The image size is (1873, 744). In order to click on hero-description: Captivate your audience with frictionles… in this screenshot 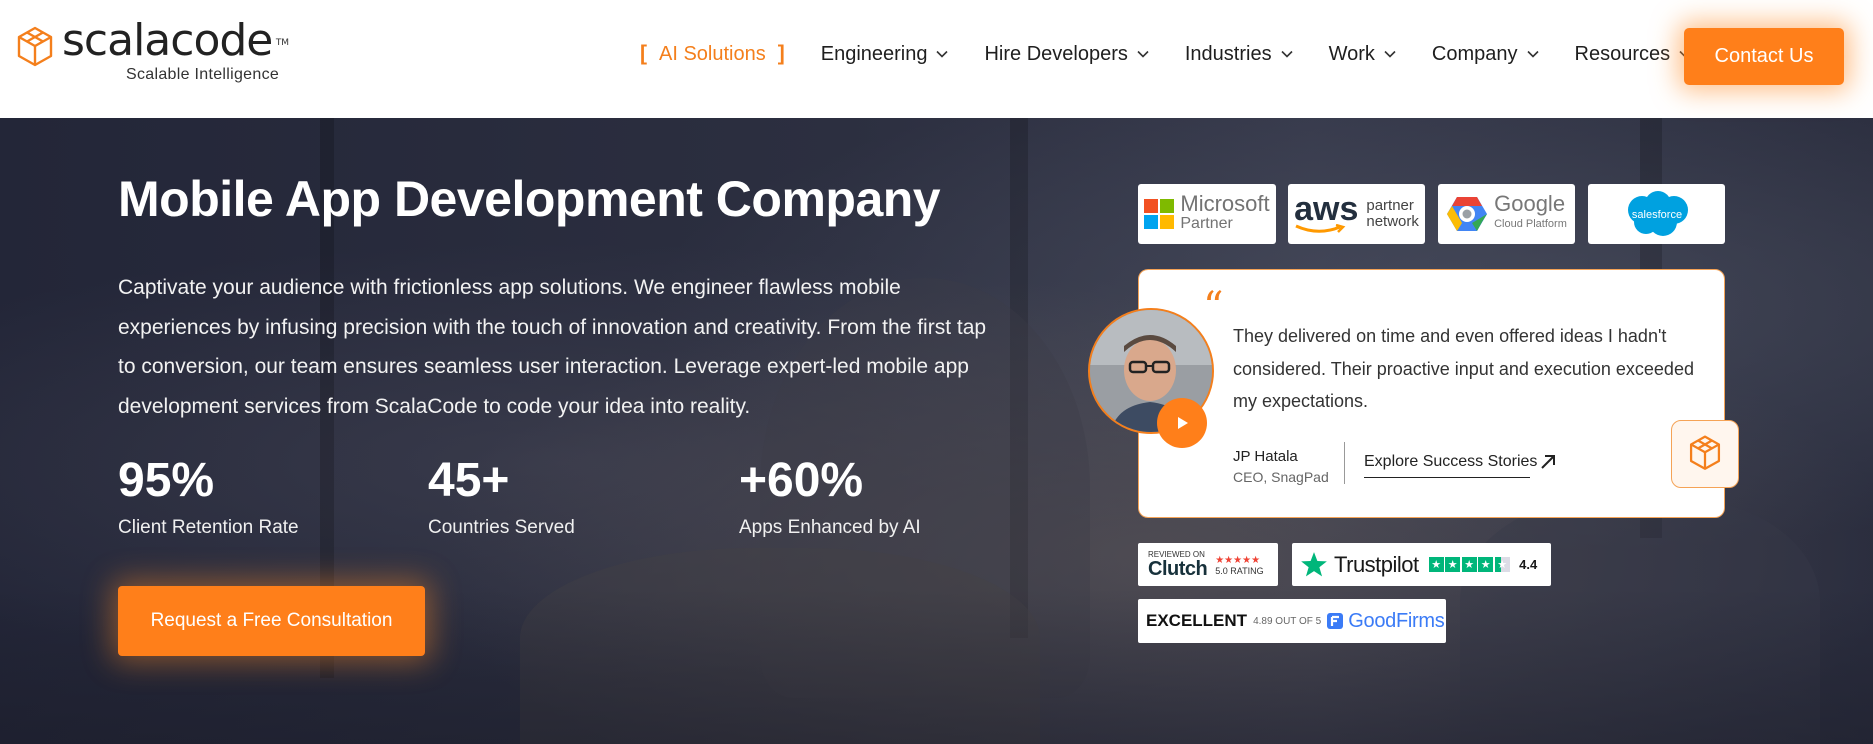, I will do `click(552, 347)`.